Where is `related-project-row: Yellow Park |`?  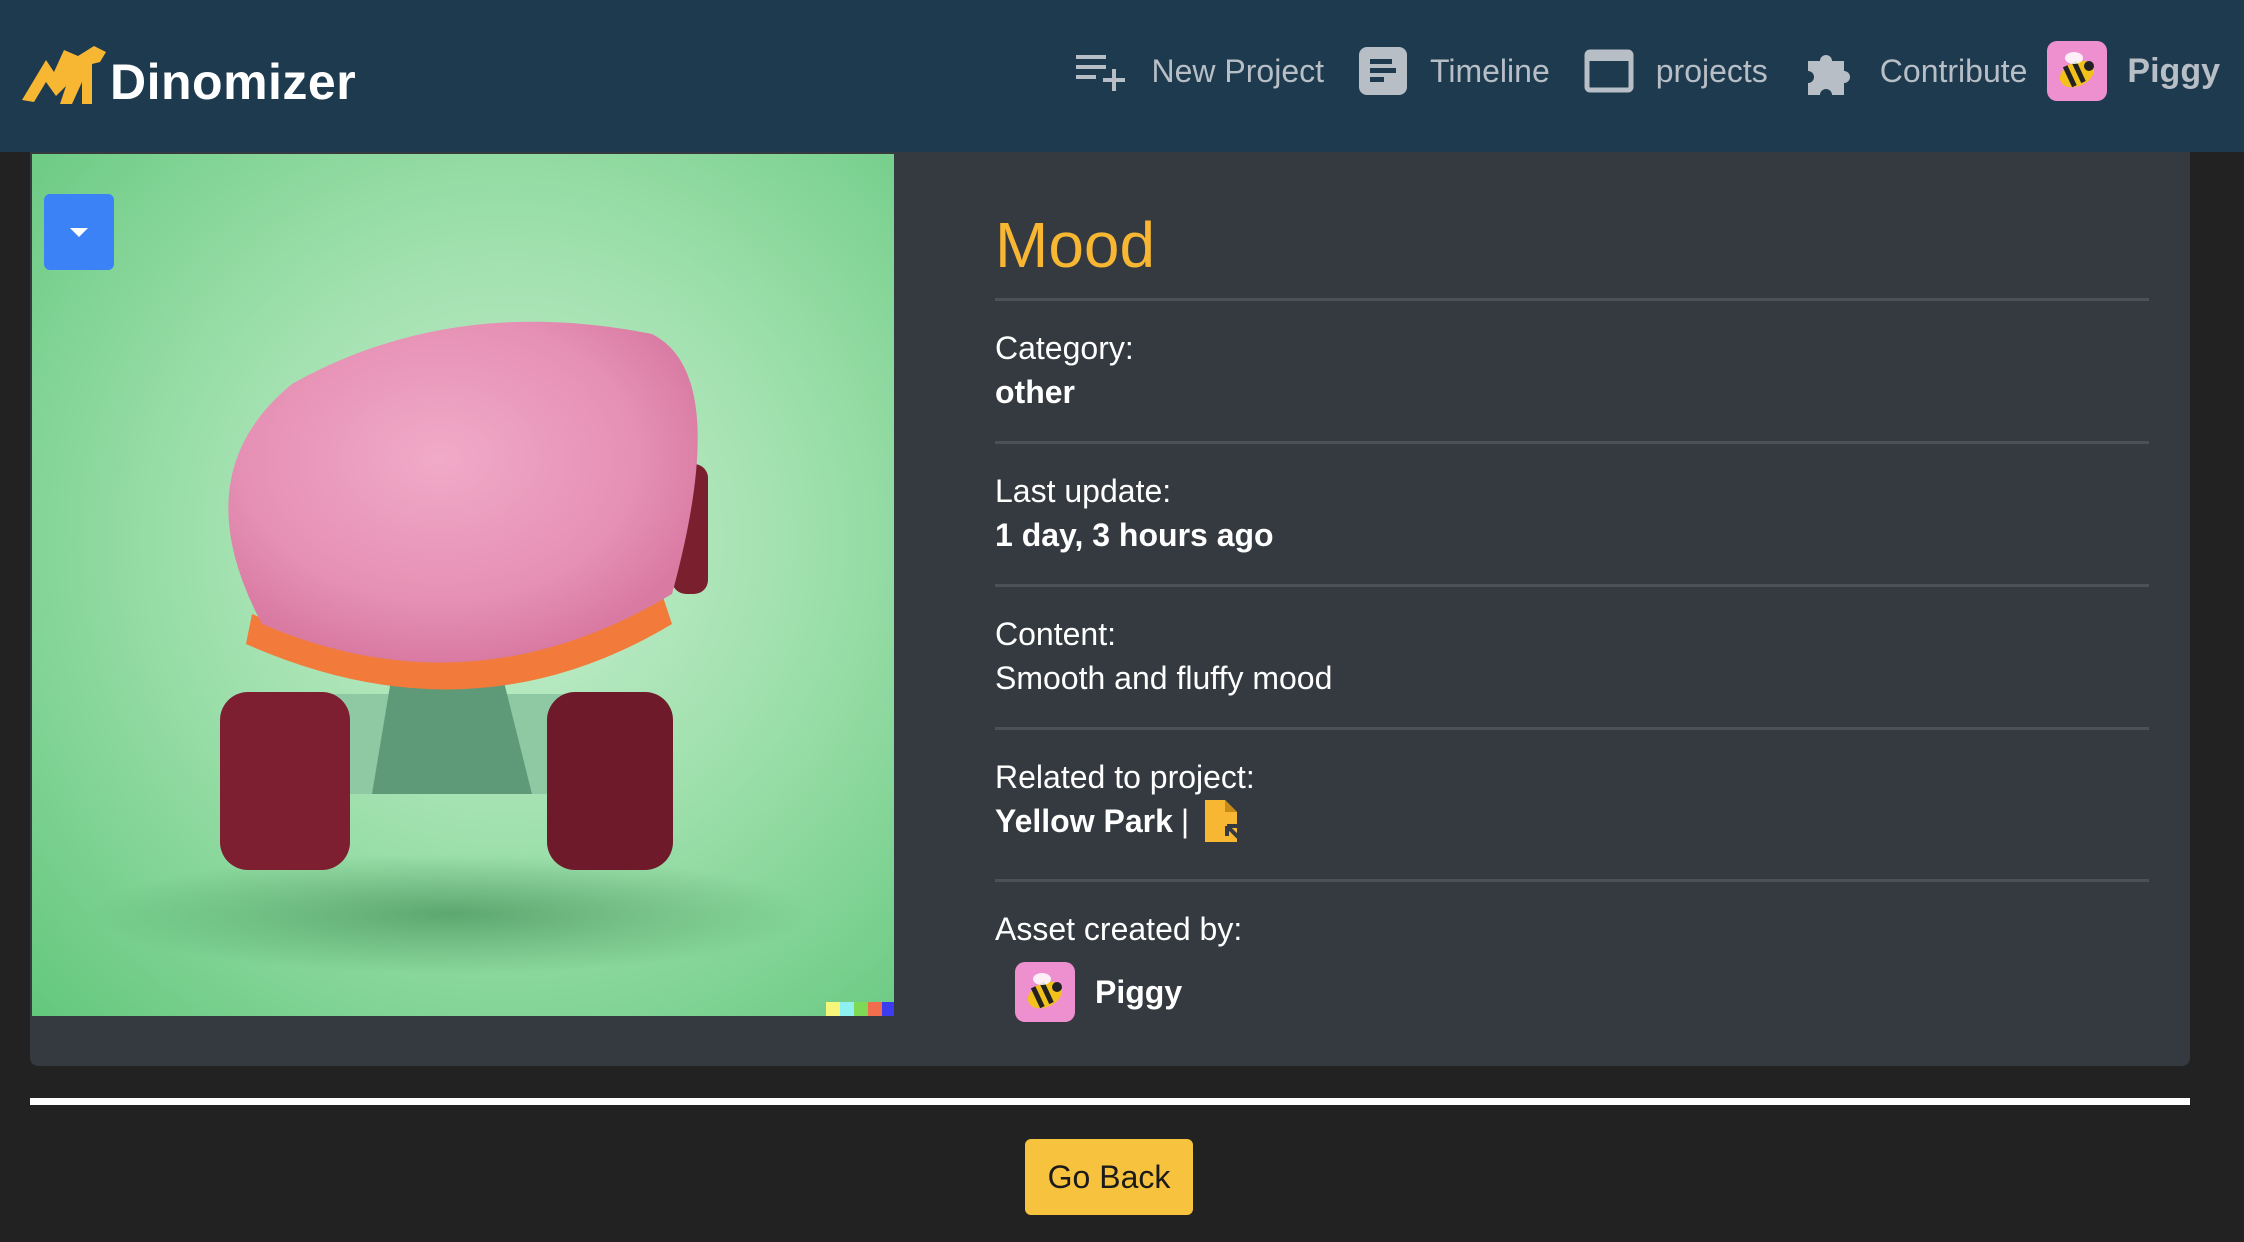
related-project-row: Yellow Park | is located at coordinates (1572, 821).